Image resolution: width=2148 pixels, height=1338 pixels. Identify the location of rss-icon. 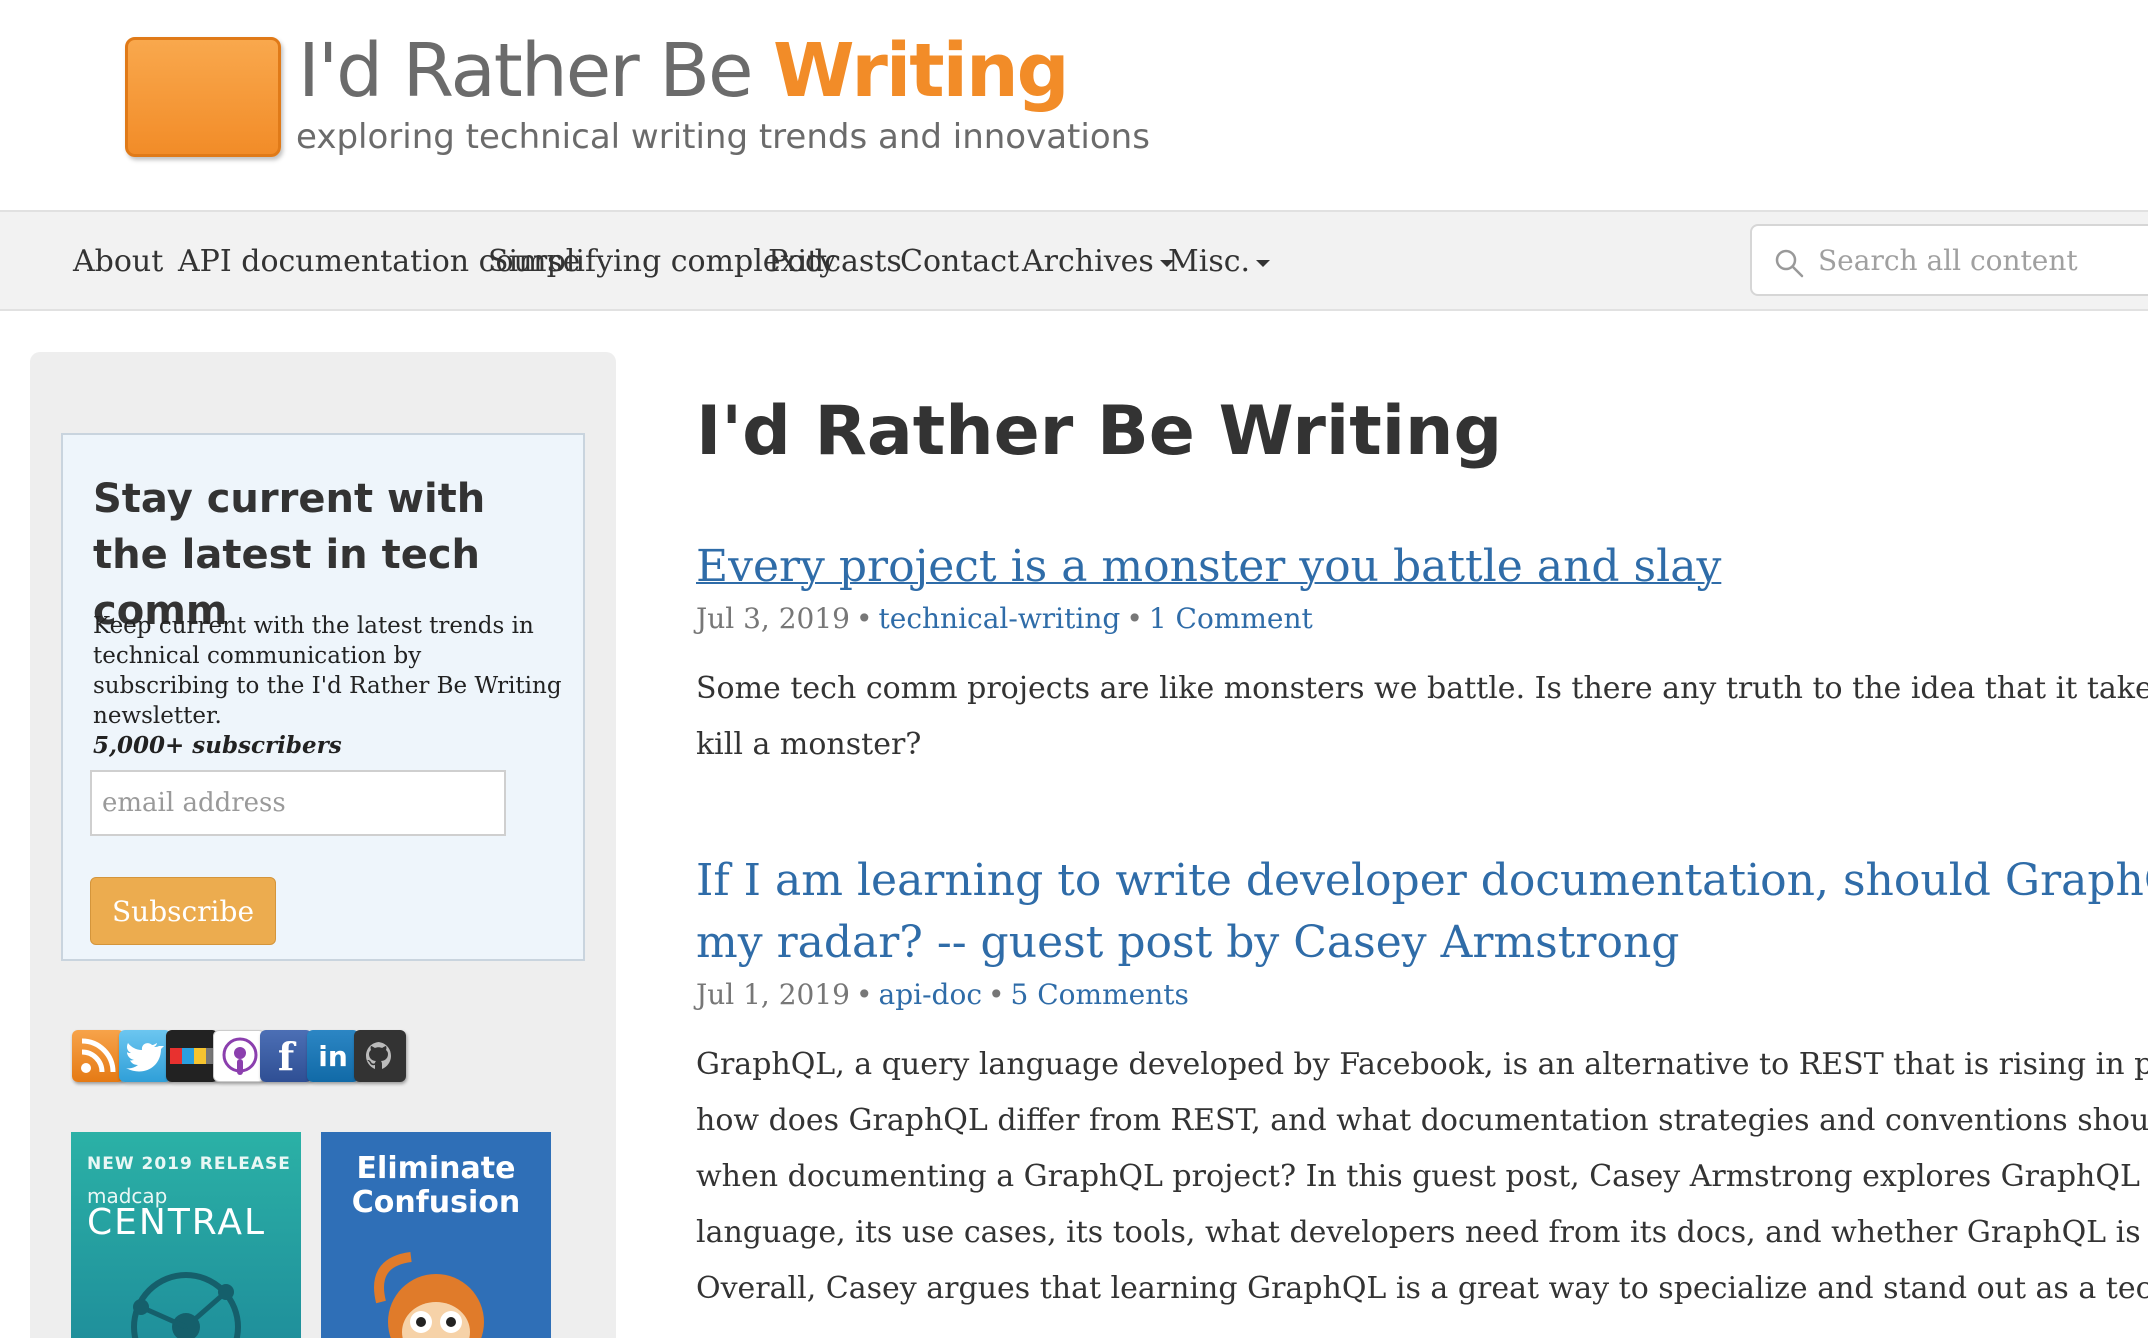
(98, 1056).